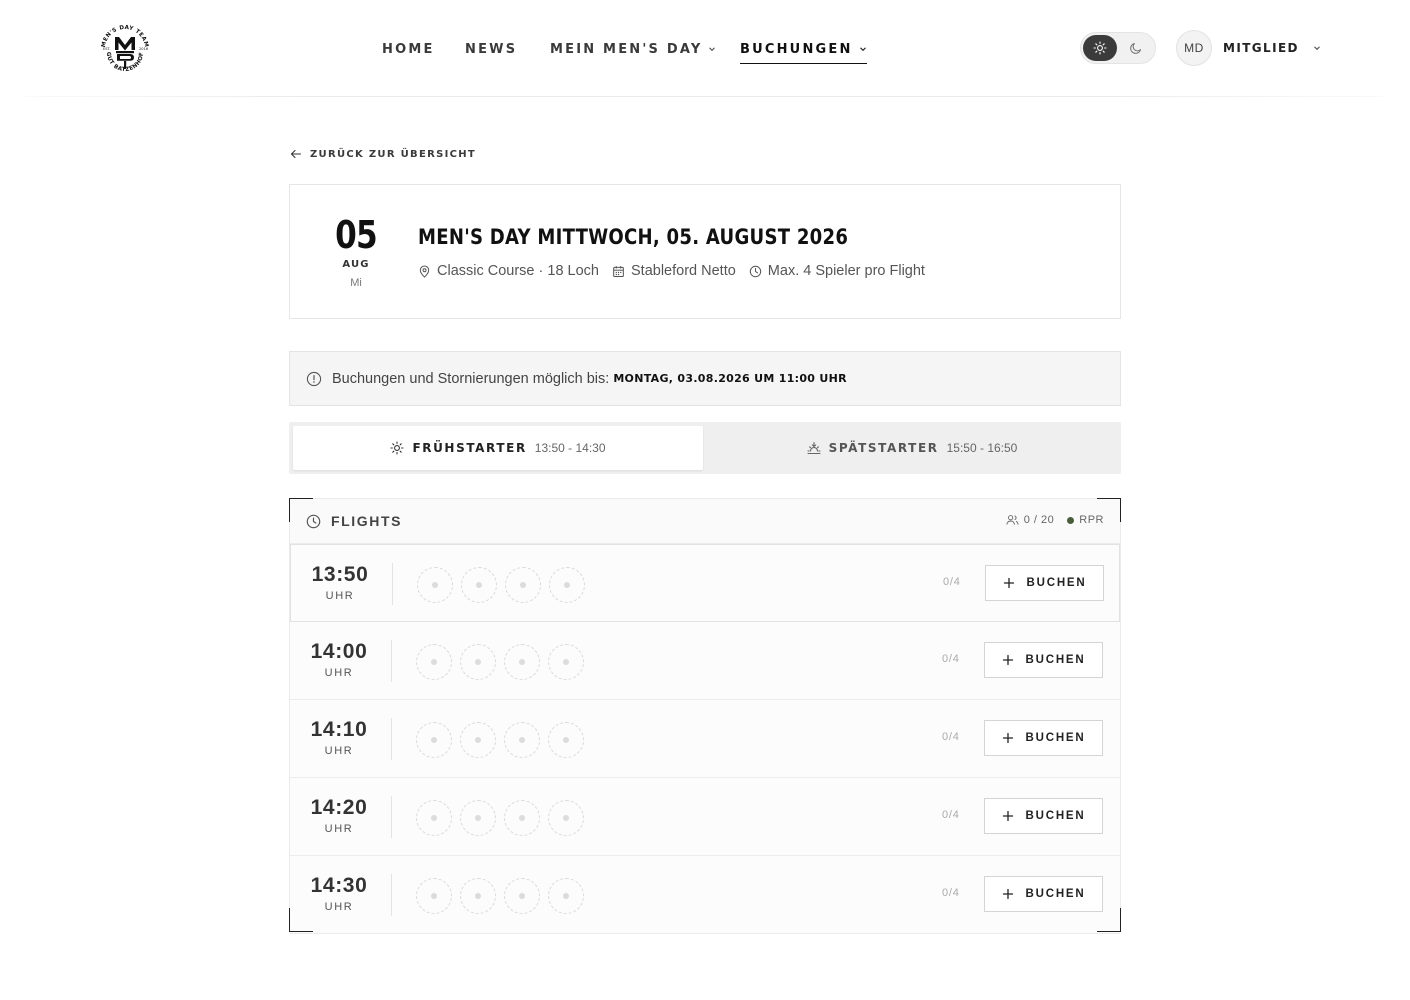 This screenshot has height=1000, width=1410. I want to click on nav-home-label: HOME, so click(408, 49).